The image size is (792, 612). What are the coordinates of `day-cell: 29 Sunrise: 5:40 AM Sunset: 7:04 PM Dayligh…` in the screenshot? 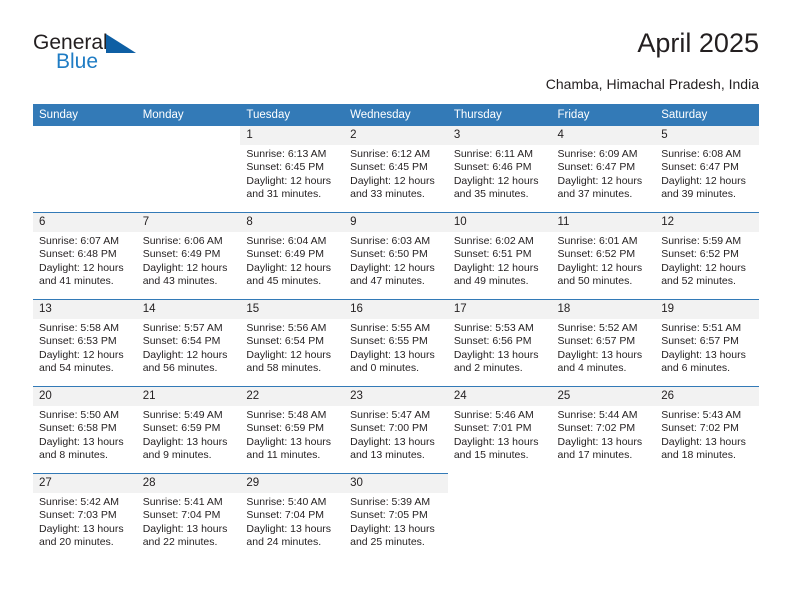 It's located at (292, 516).